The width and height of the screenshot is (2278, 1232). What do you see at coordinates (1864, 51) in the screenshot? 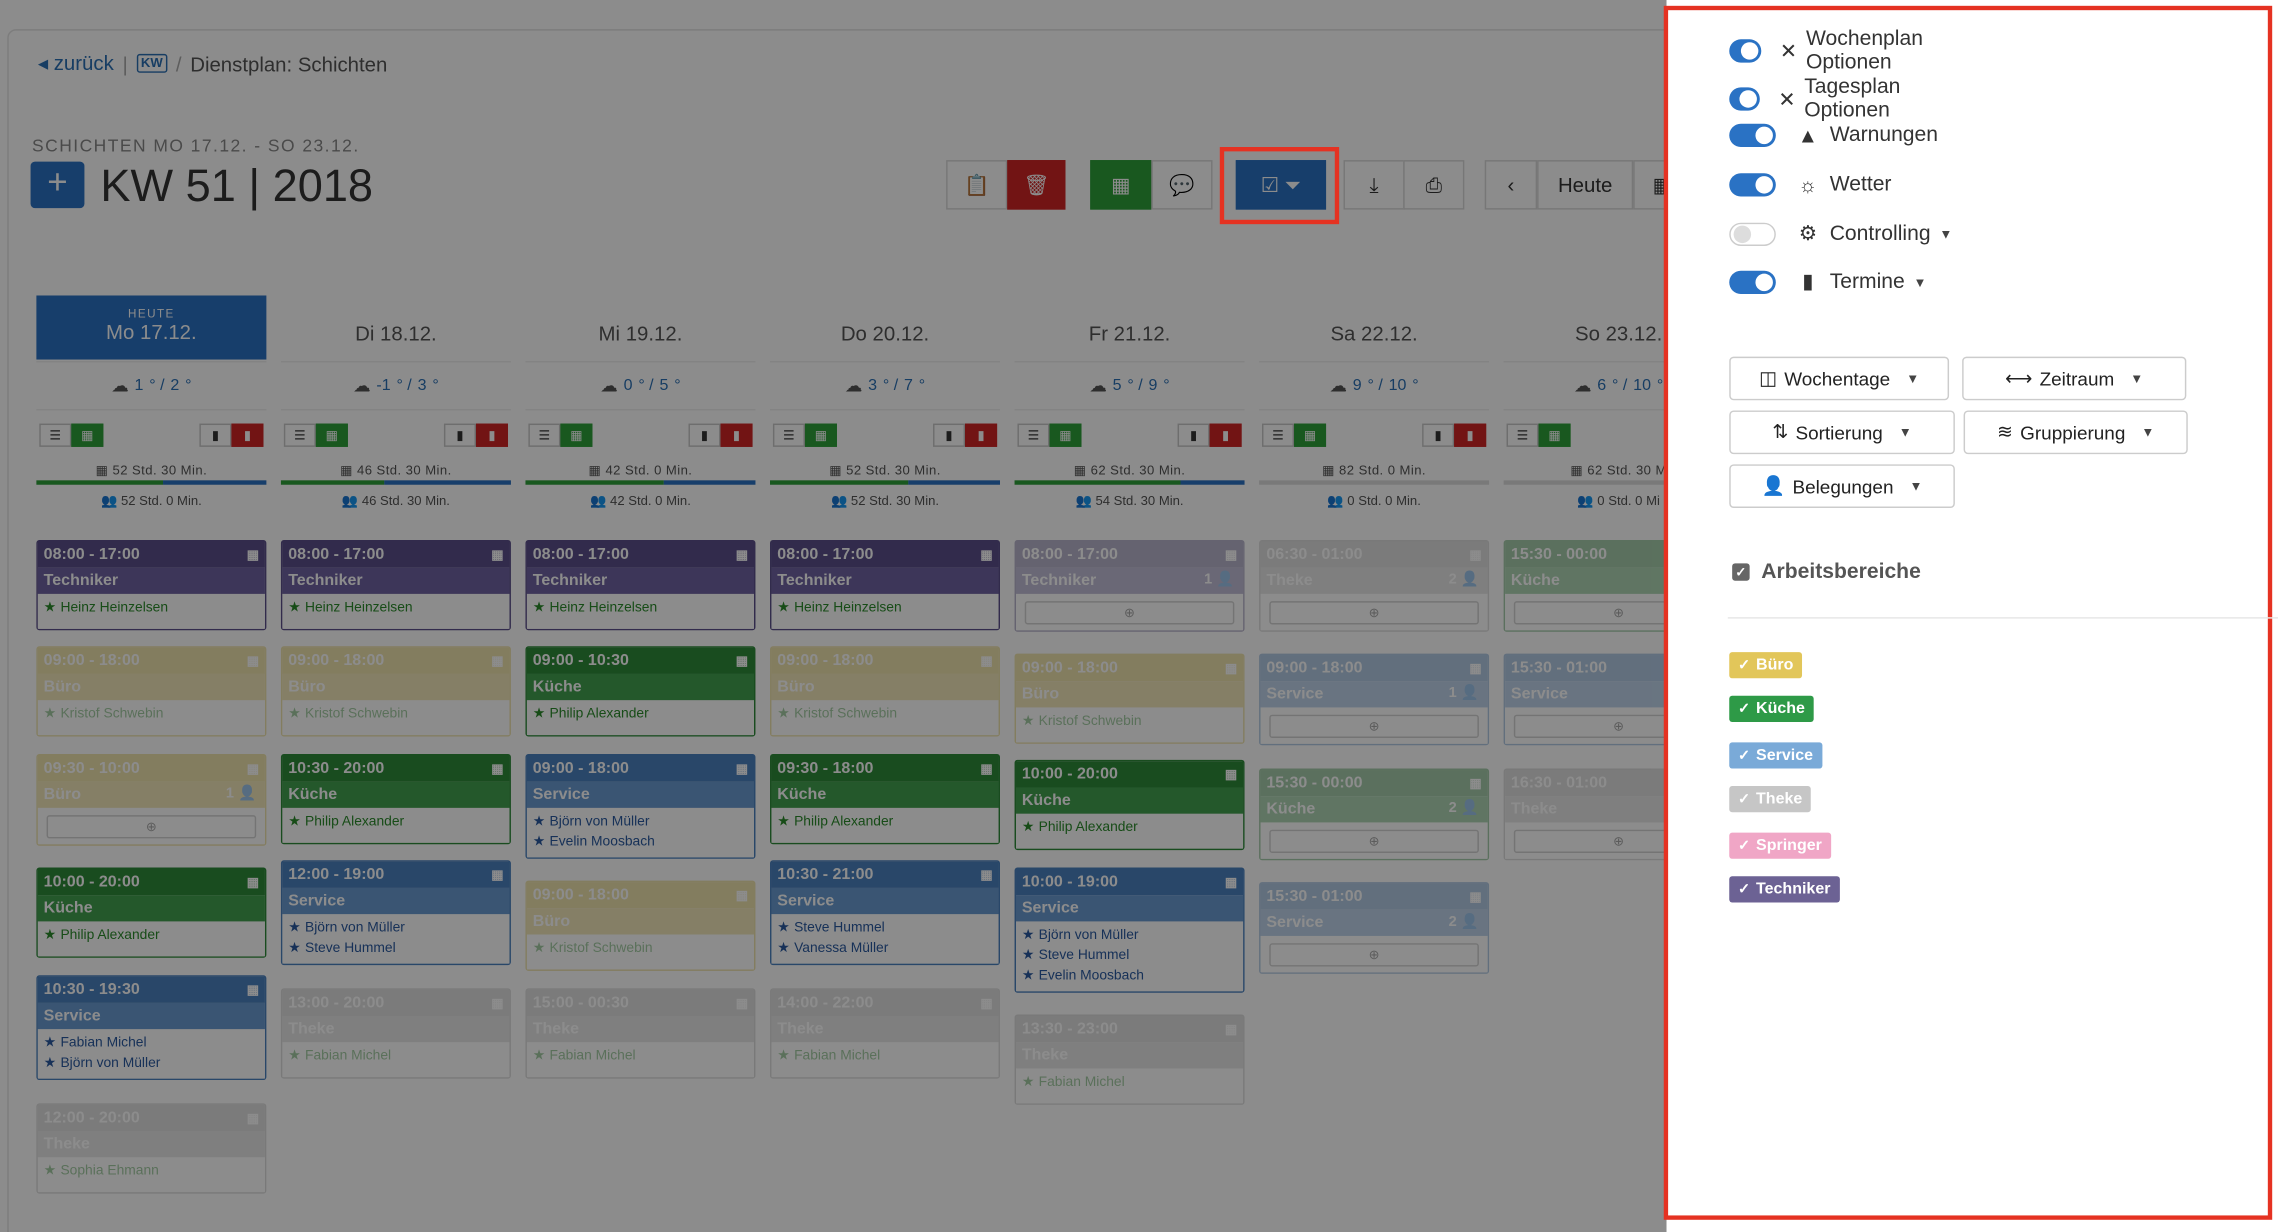
I see `option-label: Wochenplan Optionen` at bounding box center [1864, 51].